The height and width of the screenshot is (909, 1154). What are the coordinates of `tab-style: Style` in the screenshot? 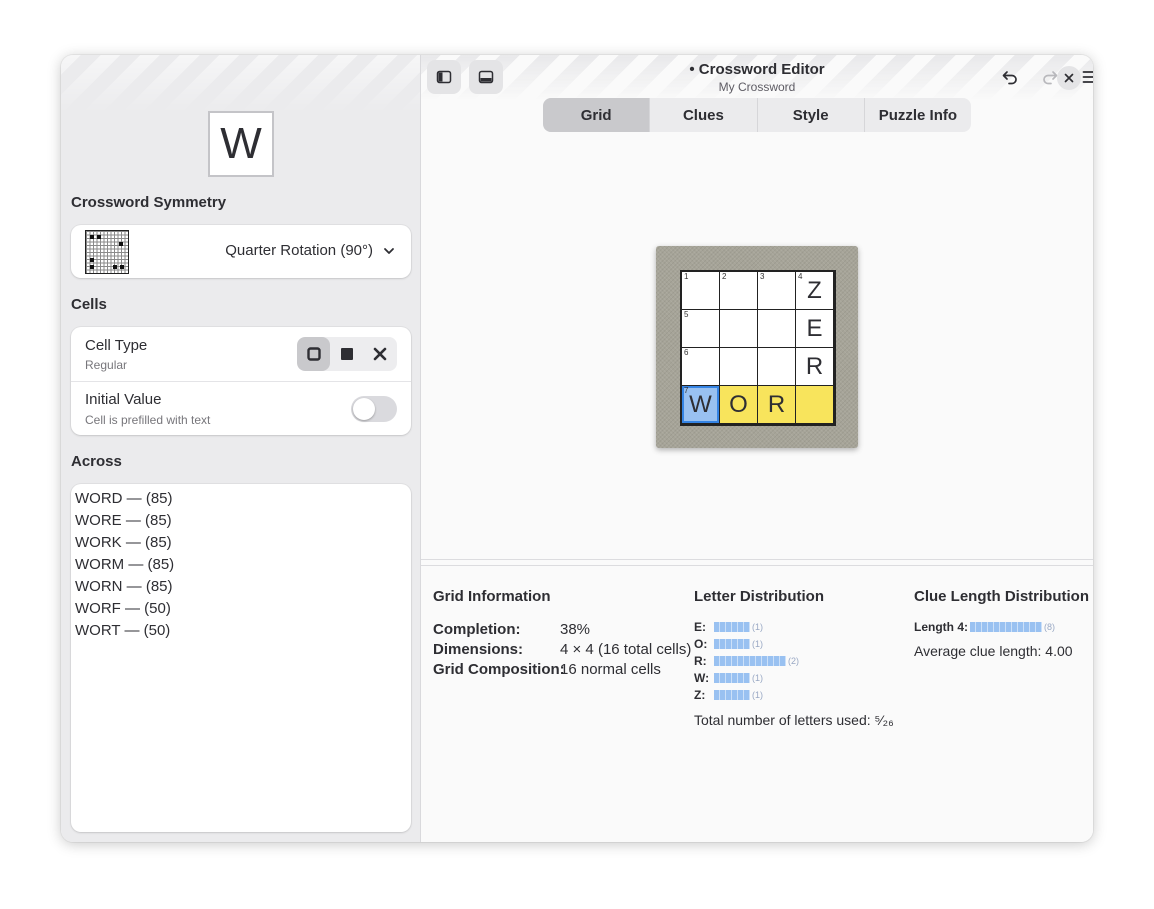 It's located at (810, 115).